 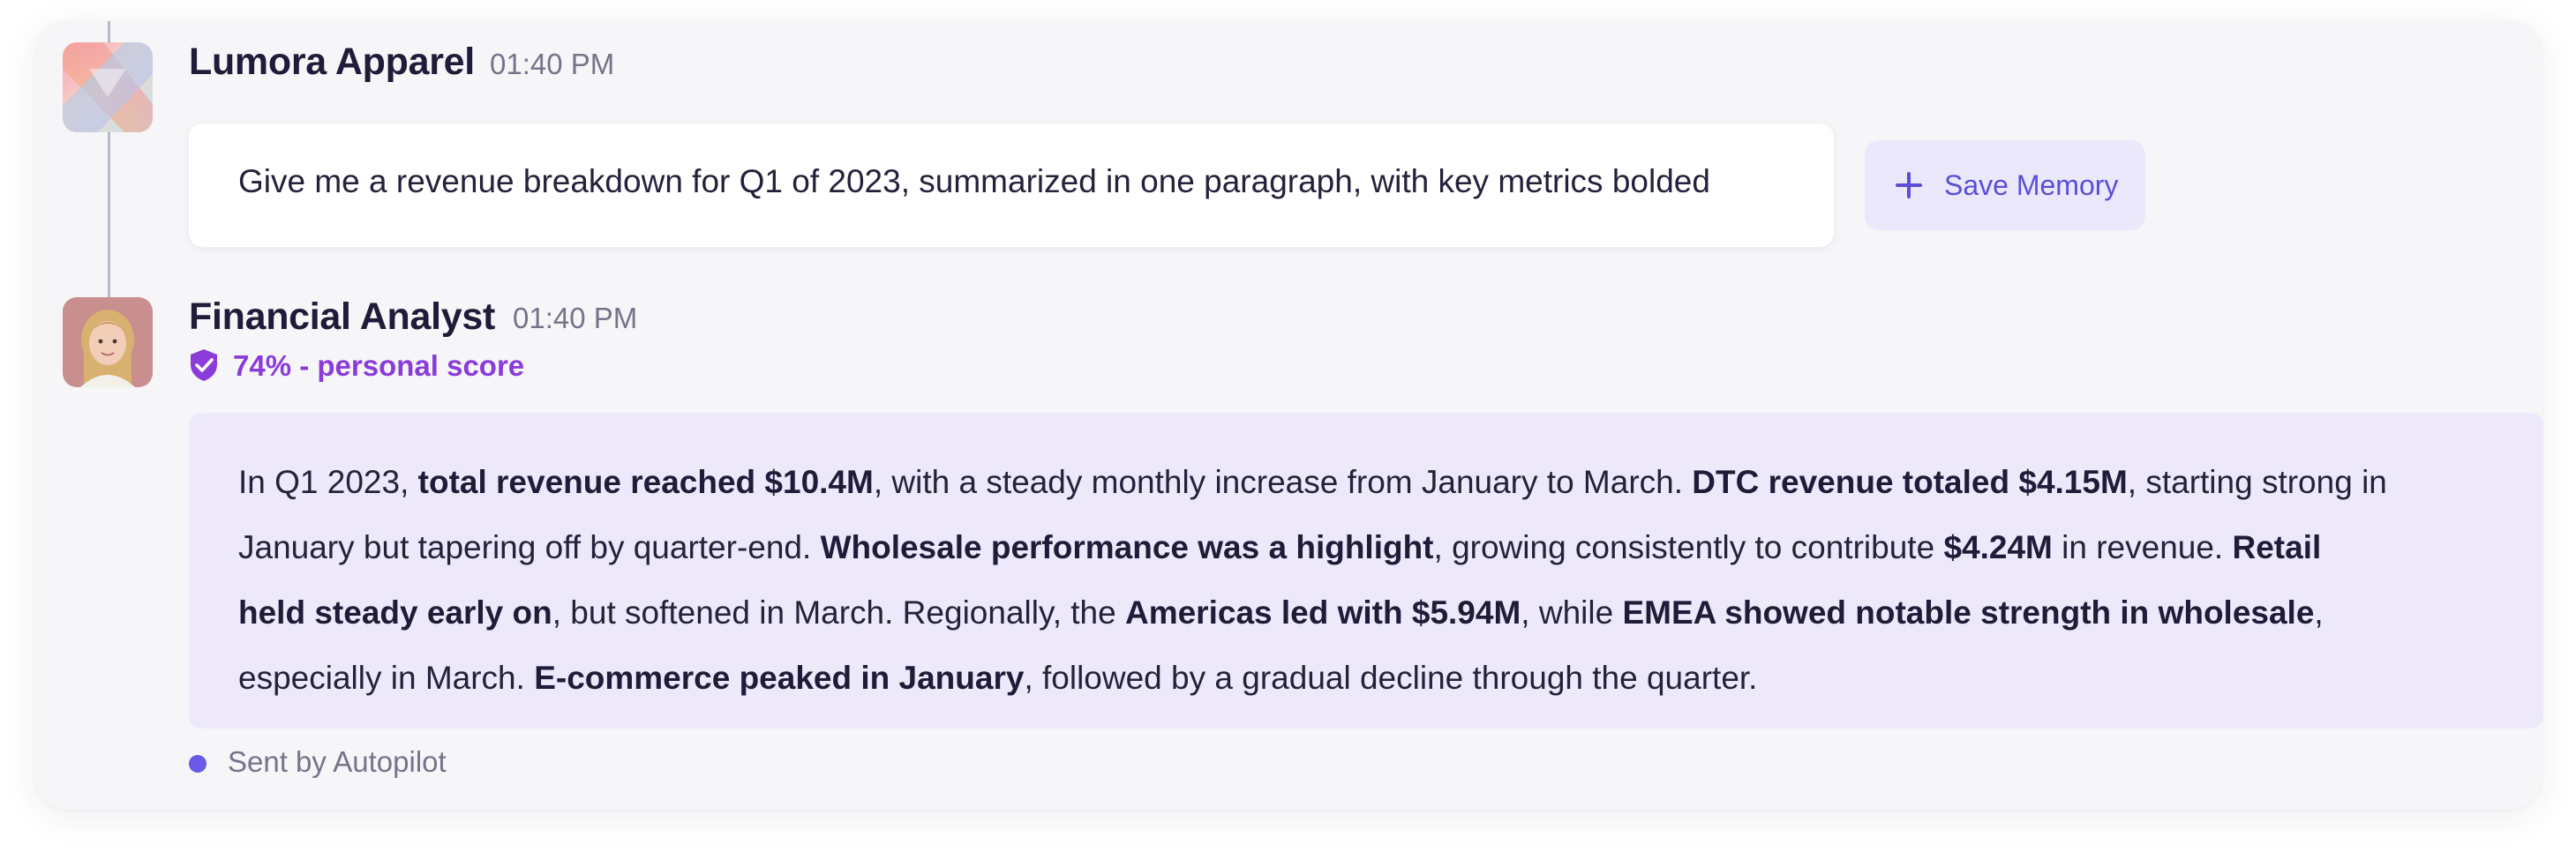 What do you see at coordinates (1909, 185) in the screenshot?
I see `plus-icon` at bounding box center [1909, 185].